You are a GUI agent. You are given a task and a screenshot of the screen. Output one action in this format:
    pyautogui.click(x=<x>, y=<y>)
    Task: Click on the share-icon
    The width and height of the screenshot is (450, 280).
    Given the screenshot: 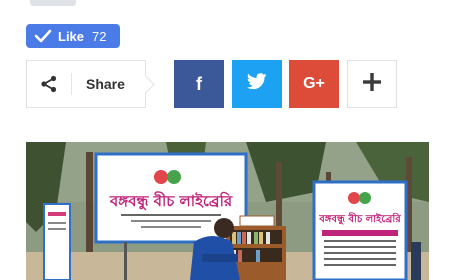 What is the action you would take?
    pyautogui.click(x=49, y=84)
    